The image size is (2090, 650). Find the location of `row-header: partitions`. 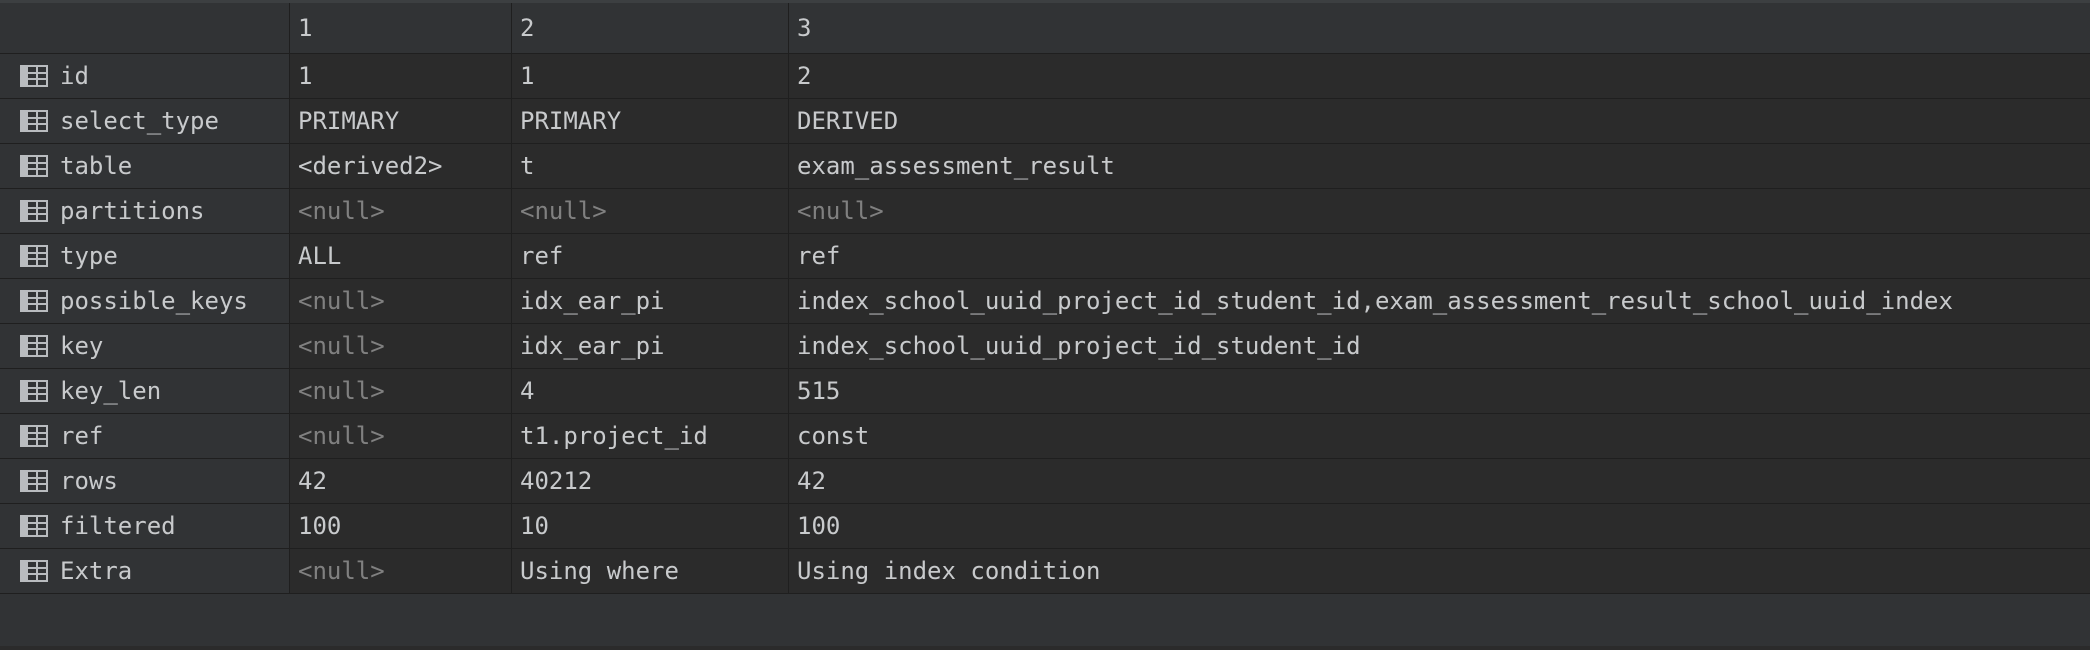

row-header: partitions is located at coordinates (145, 211).